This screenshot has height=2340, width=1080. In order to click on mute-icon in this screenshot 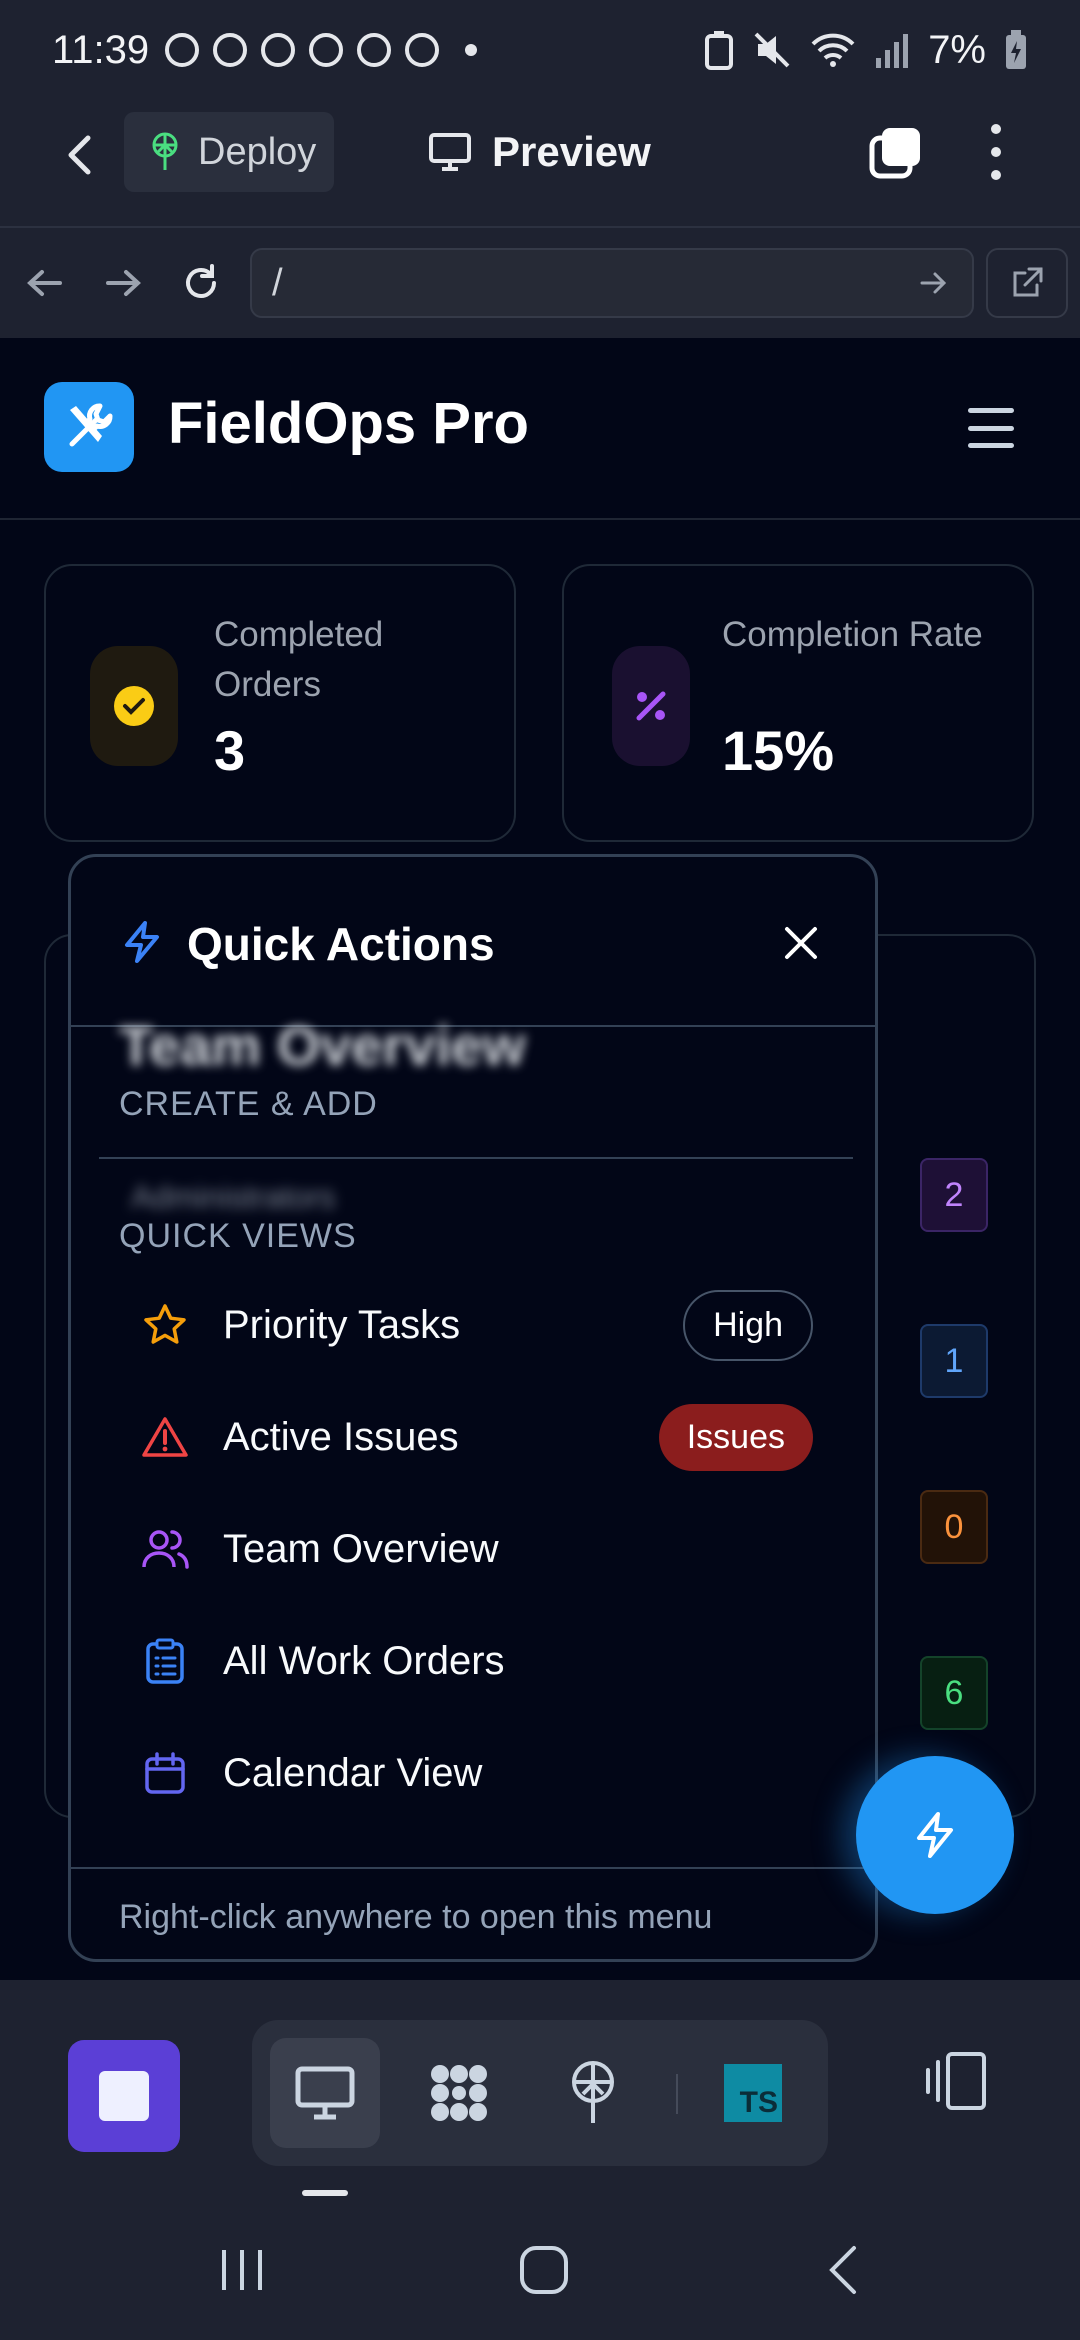, I will do `click(772, 50)`.